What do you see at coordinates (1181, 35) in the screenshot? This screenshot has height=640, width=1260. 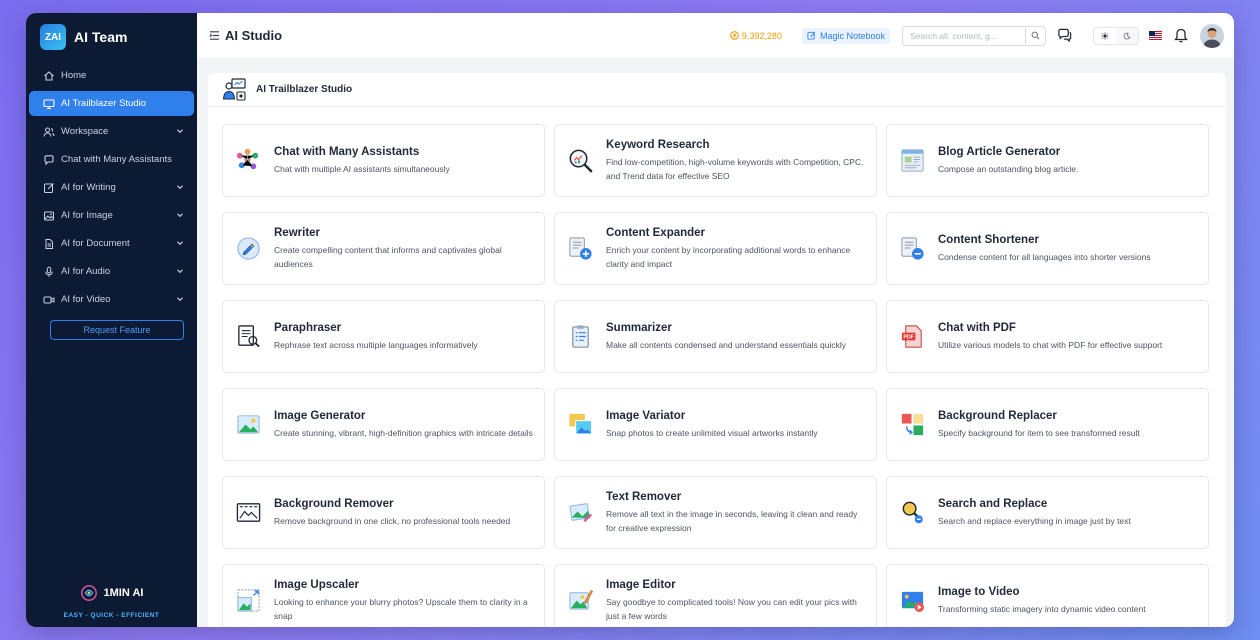 I see `notification-bell-icon` at bounding box center [1181, 35].